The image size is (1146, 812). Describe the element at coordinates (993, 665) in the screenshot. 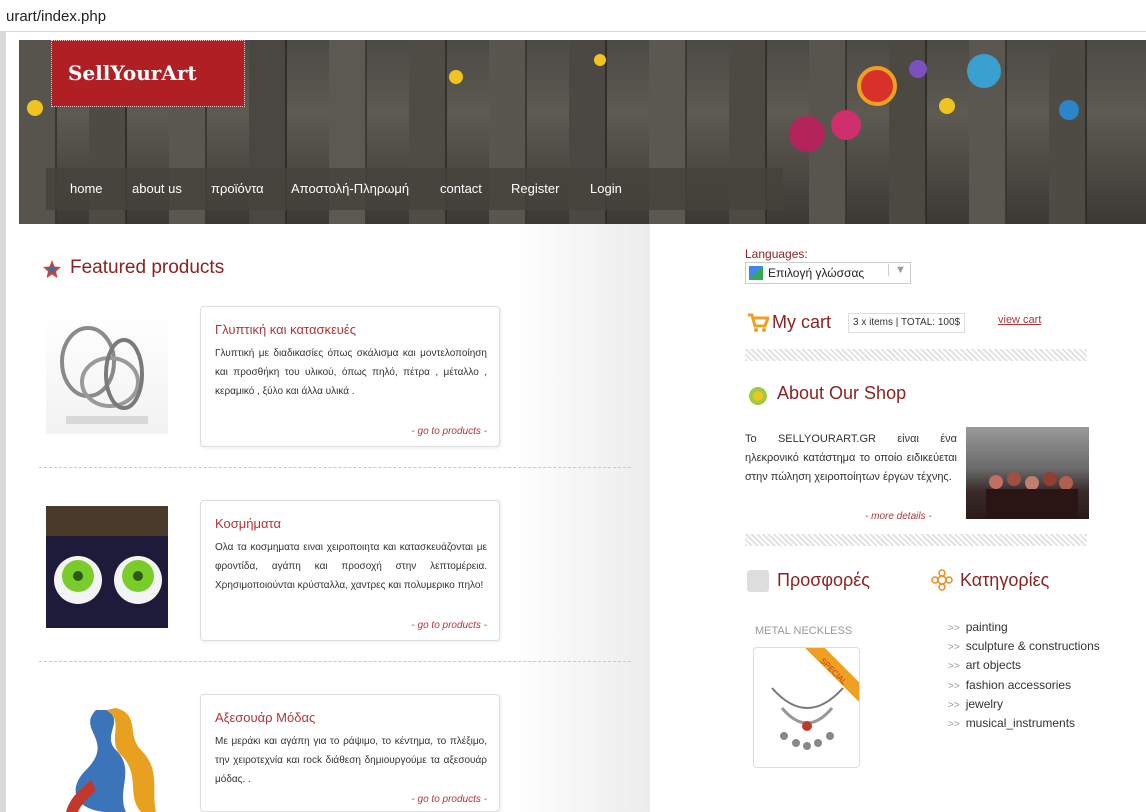

I see `category-label: art objects` at that location.